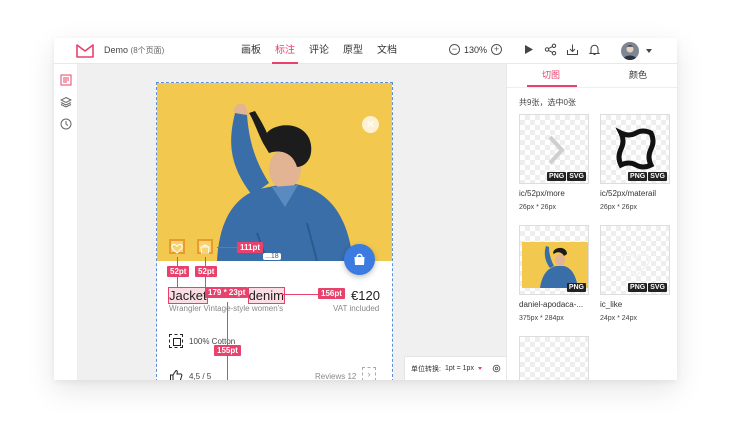 Image resolution: width=731 pixels, height=447 pixels. Describe the element at coordinates (387, 51) in the screenshot. I see `tab-docs: 文档` at that location.